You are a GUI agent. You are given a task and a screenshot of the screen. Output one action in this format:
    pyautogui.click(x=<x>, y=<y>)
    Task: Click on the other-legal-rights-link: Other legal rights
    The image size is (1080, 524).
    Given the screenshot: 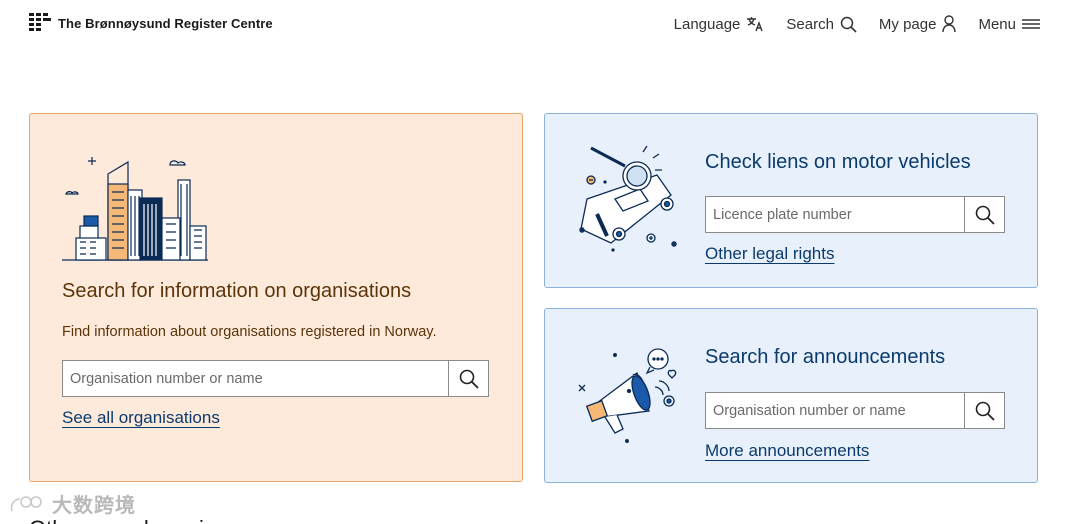 What is the action you would take?
    pyautogui.click(x=769, y=254)
    